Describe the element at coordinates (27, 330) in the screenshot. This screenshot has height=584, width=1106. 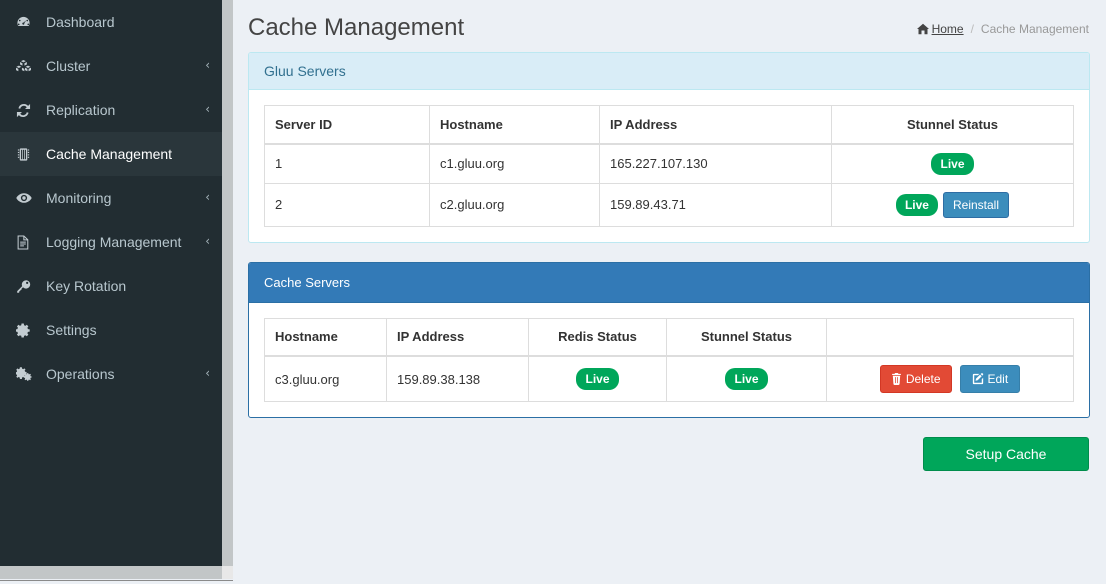
I see `gear-icon` at that location.